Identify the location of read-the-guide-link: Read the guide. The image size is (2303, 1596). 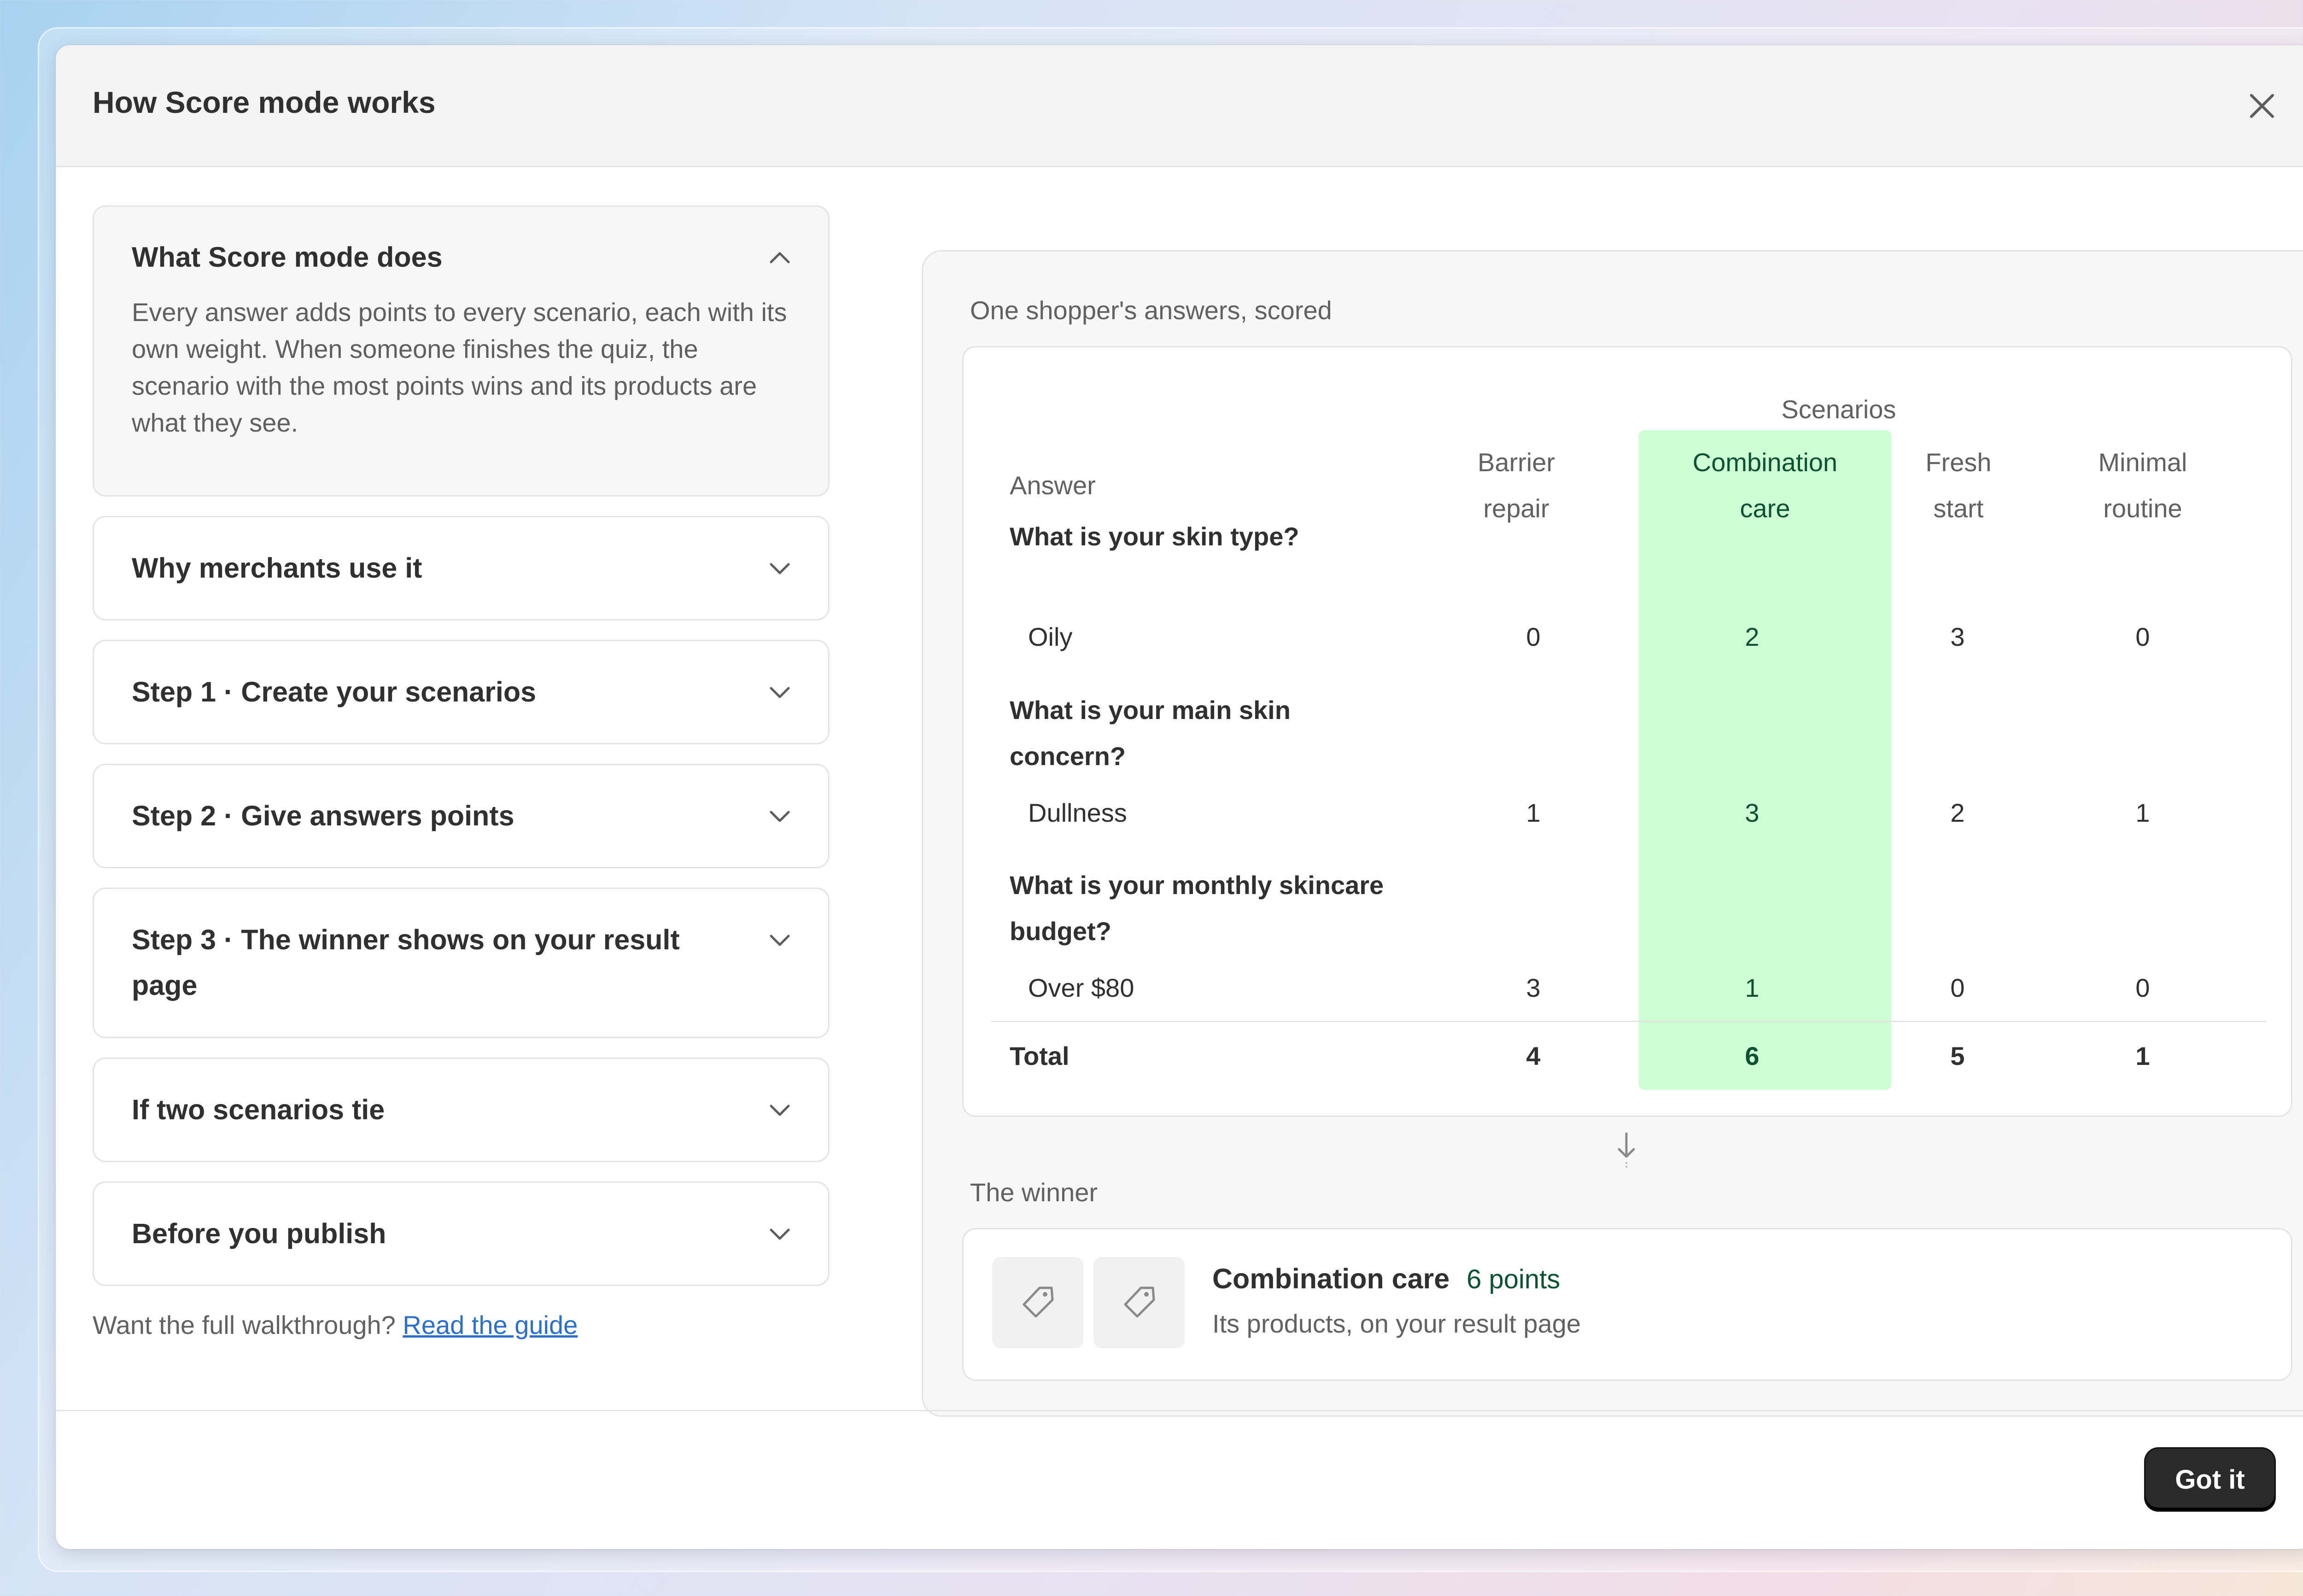
(491, 1324).